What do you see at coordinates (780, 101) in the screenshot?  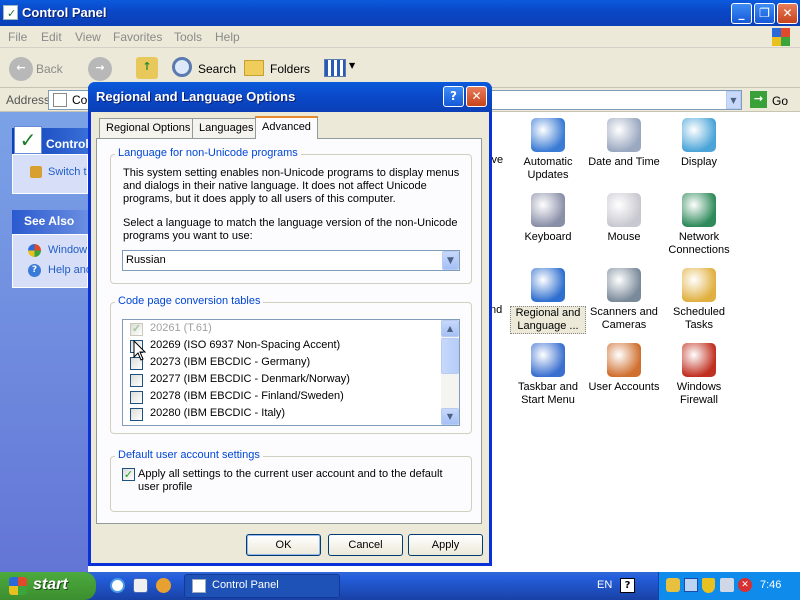 I see `go-button-label: Go` at bounding box center [780, 101].